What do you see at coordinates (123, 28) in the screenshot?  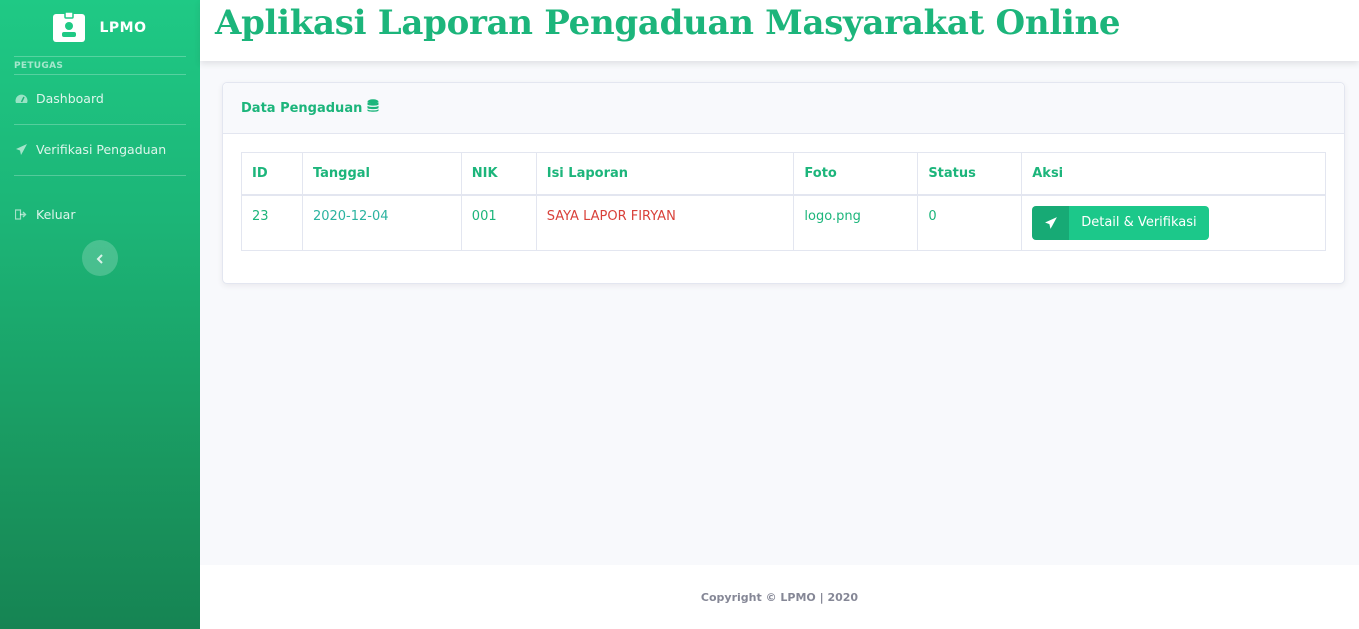 I see `brand-name: LPMO` at bounding box center [123, 28].